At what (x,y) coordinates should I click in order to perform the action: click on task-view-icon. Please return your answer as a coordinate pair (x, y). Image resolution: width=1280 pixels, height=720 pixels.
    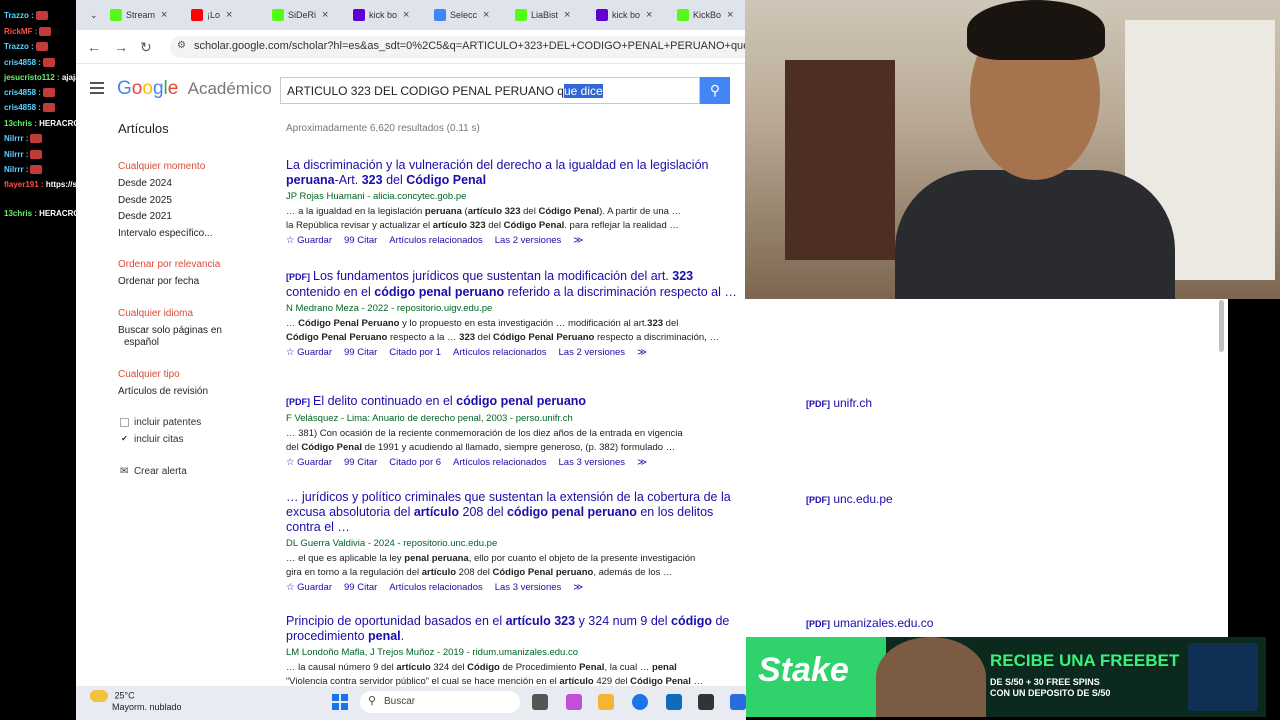
    Looking at the image, I should click on (540, 702).